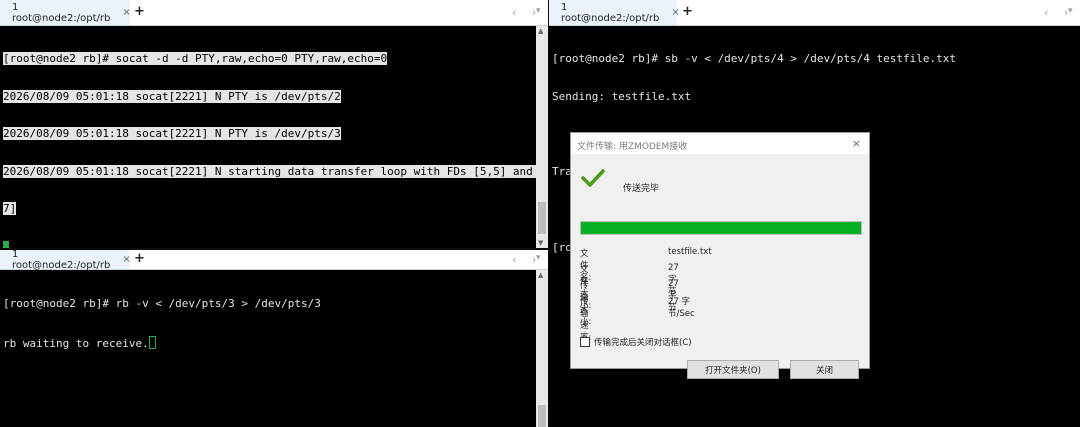 The width and height of the screenshot is (1080, 427). Describe the element at coordinates (542, 348) in the screenshot. I see `scrollbar: ▲` at that location.